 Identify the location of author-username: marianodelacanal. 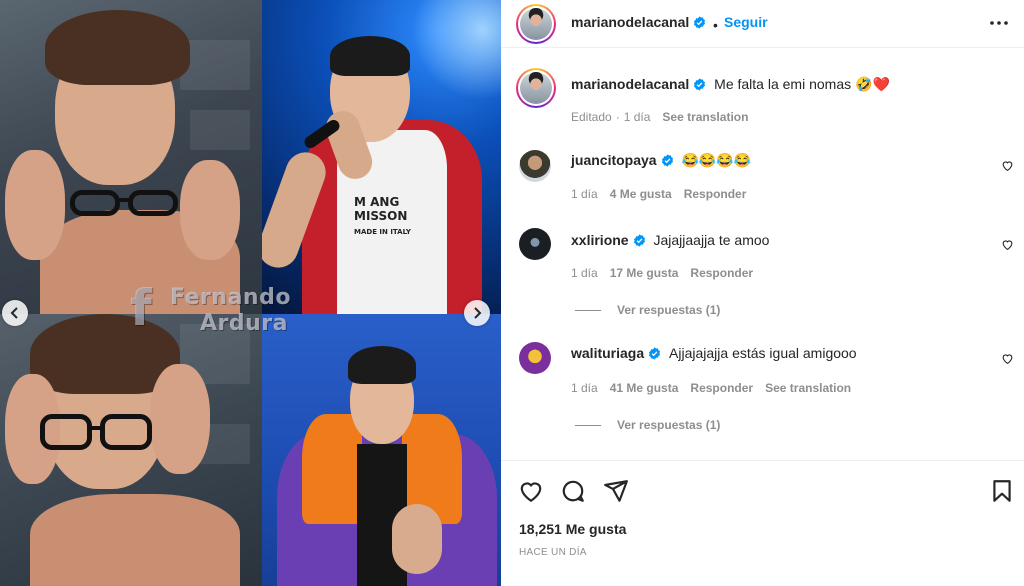
(630, 22).